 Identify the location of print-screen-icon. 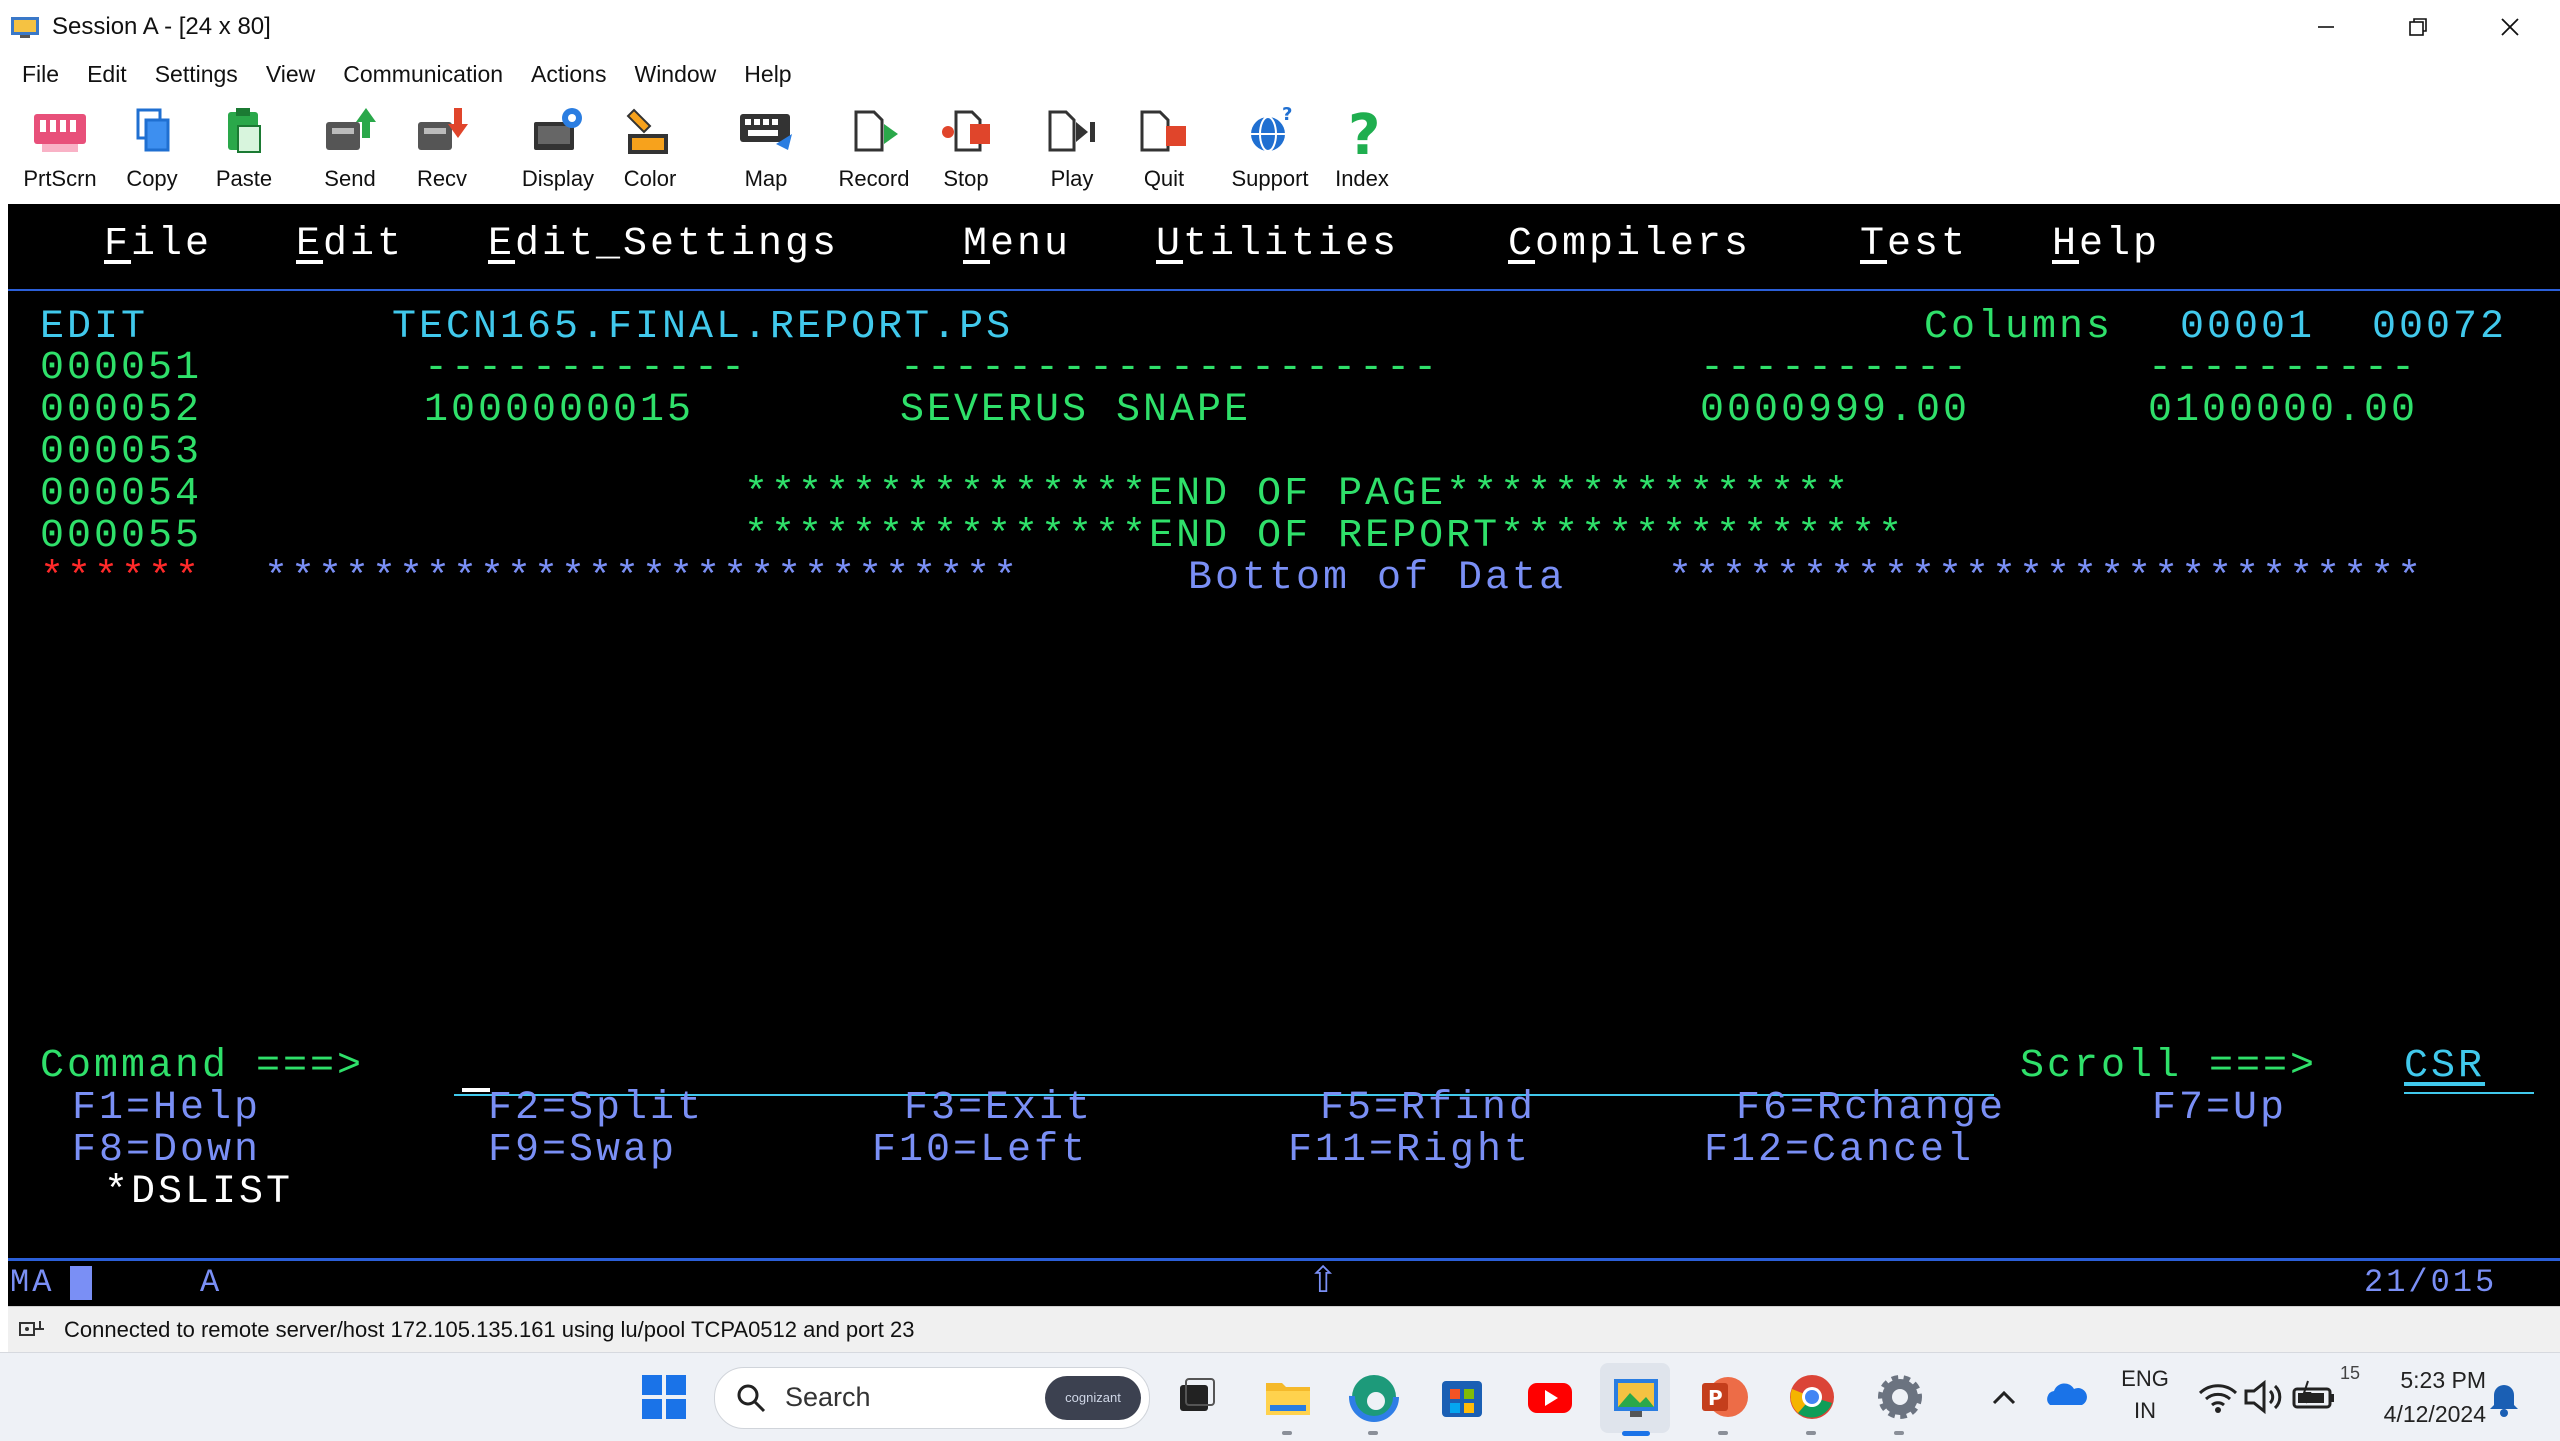
(60, 132).